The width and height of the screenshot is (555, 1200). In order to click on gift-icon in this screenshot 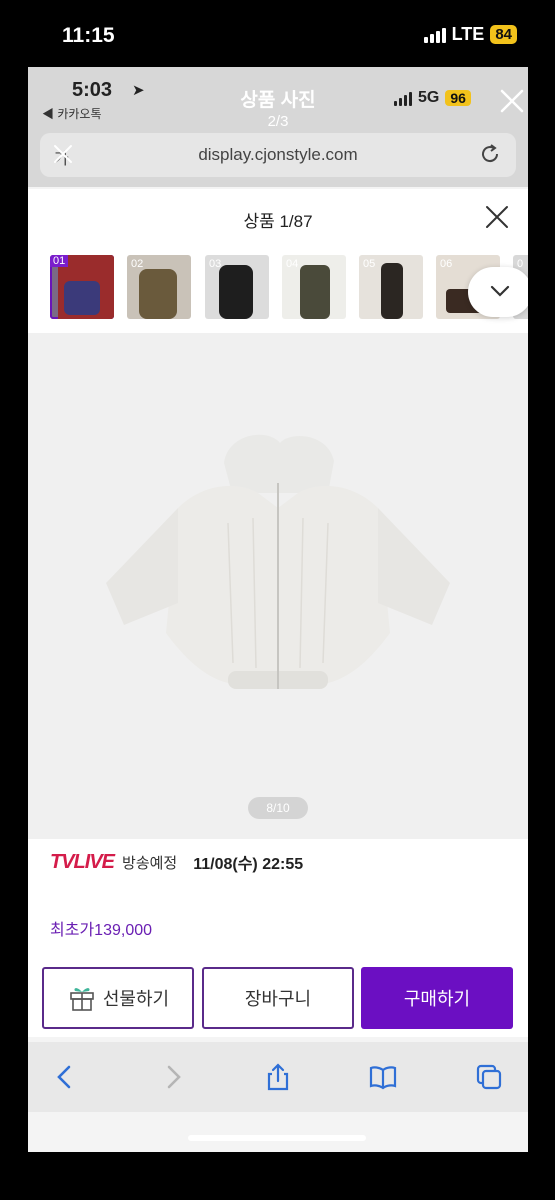, I will do `click(82, 999)`.